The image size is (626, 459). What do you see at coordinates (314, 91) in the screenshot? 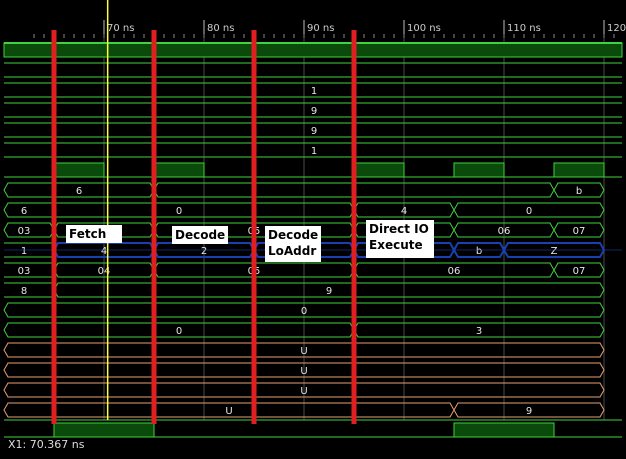
I see `row-2-value: 1` at bounding box center [314, 91].